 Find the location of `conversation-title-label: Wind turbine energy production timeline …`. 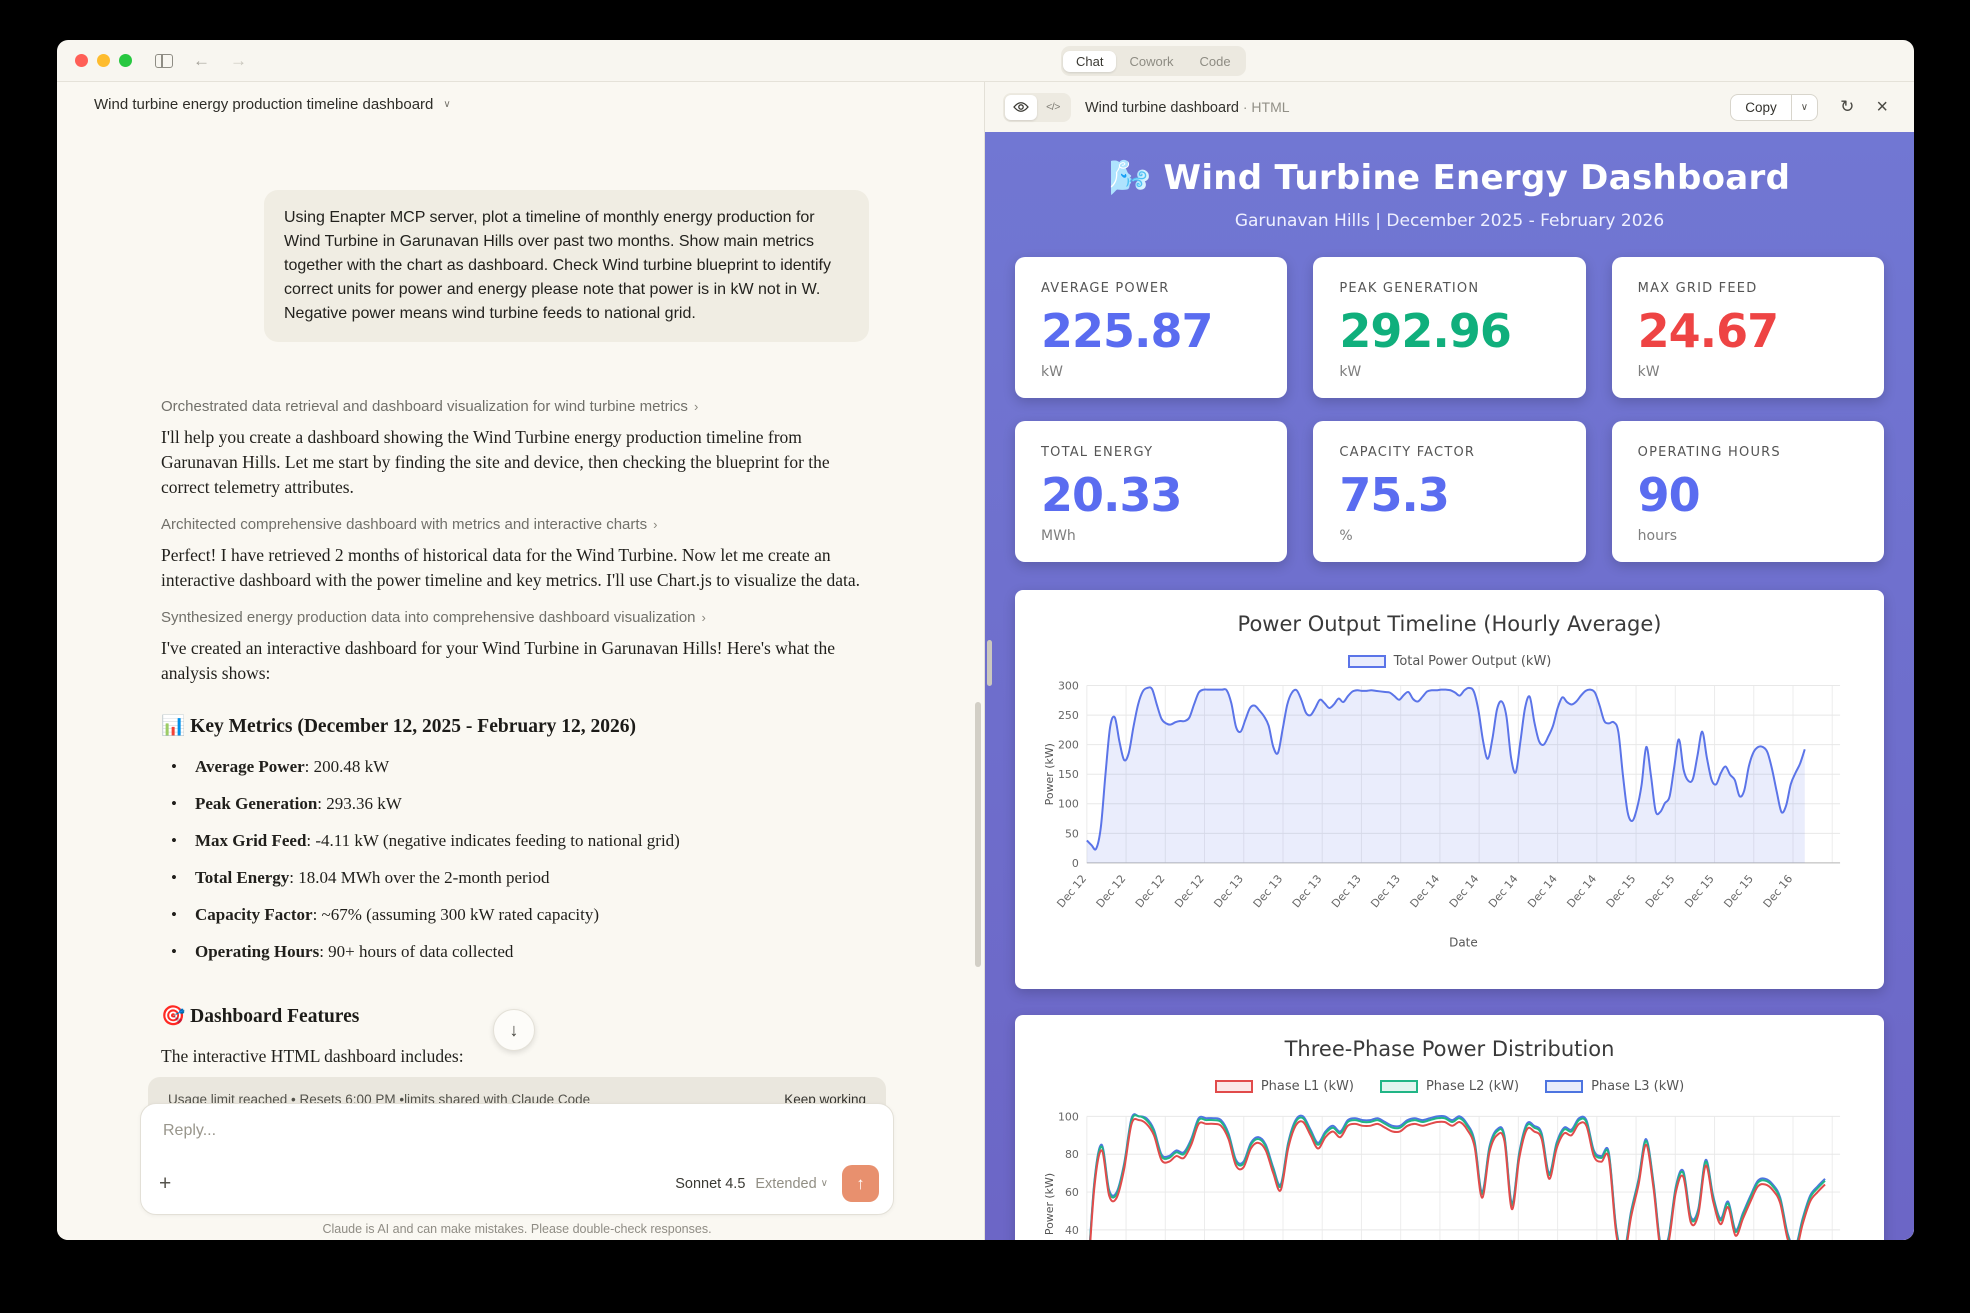

conversation-title-label: Wind turbine energy production timeline … is located at coordinates (264, 104).